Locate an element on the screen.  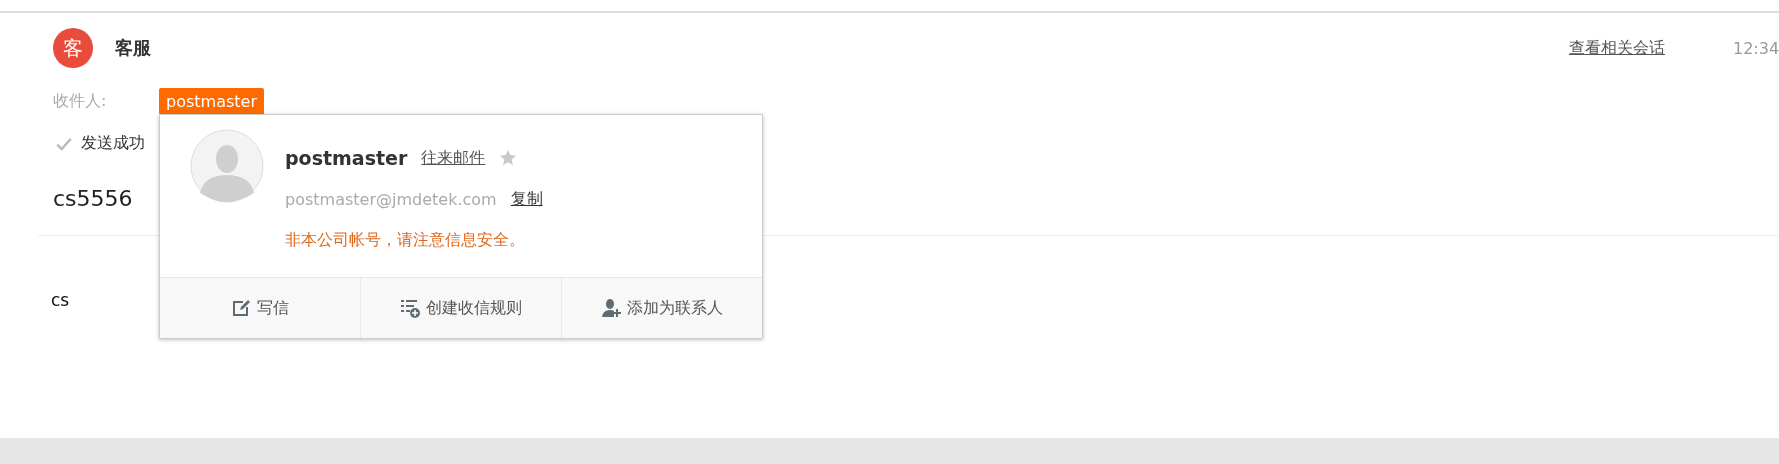
body-text: cs is located at coordinates (60, 300).